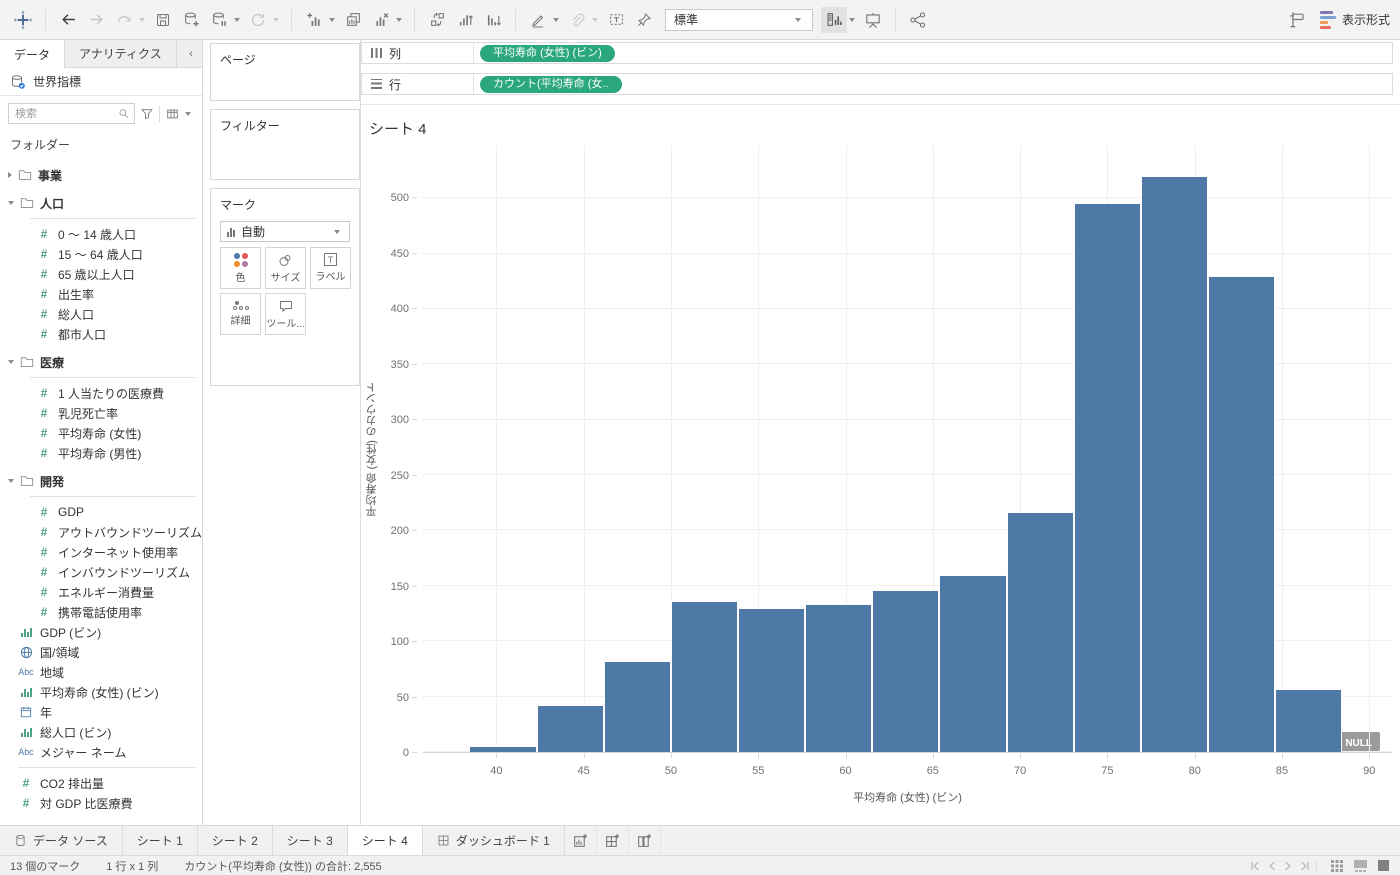 The width and height of the screenshot is (1400, 875). Describe the element at coordinates (613, 840) in the screenshot. I see `new-dashboard-tab-button` at that location.